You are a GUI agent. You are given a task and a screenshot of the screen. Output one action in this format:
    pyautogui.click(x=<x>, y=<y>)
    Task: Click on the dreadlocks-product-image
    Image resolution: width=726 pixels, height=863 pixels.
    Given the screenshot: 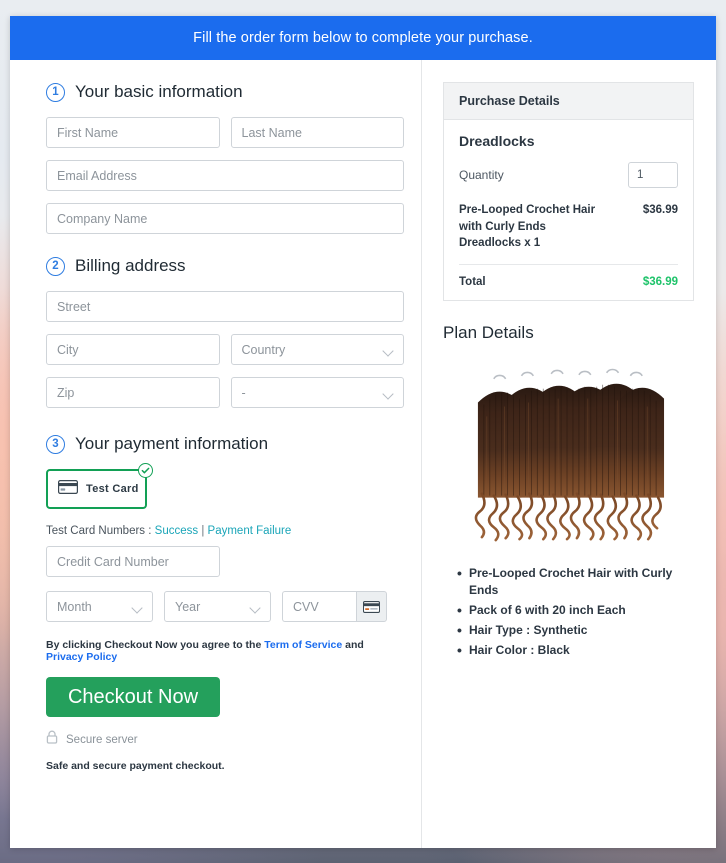 What is the action you would take?
    pyautogui.click(x=569, y=455)
    